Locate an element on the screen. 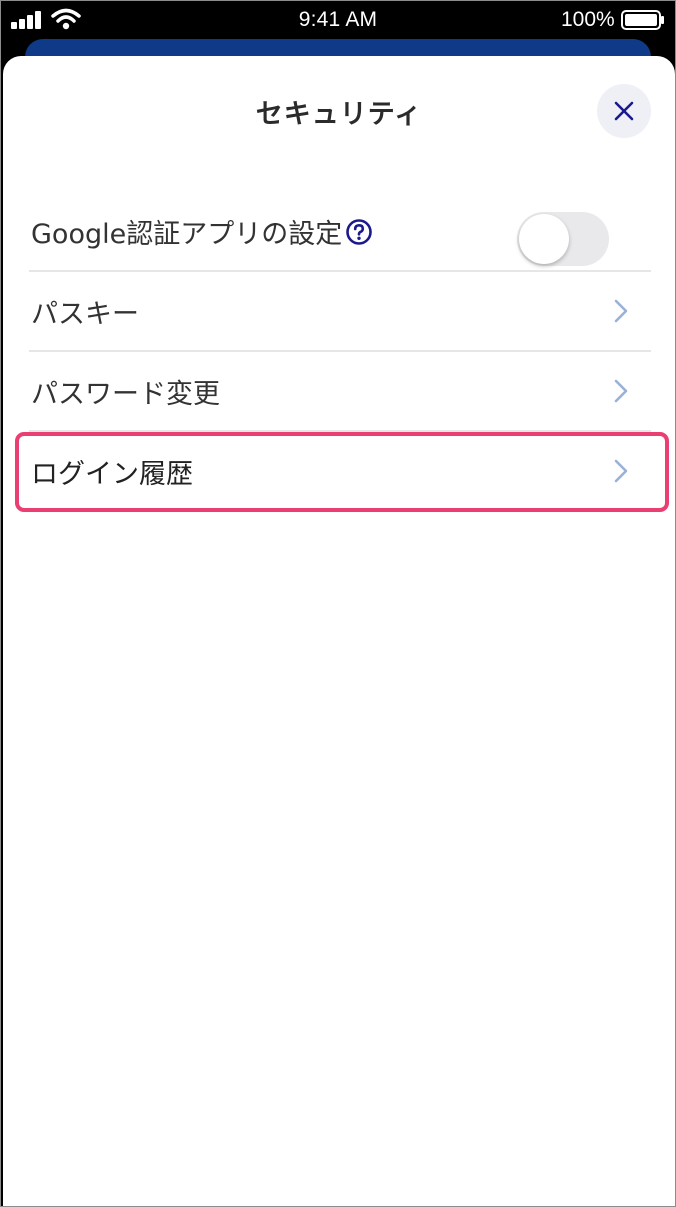 This screenshot has height=1207, width=676. question-circle-icon is located at coordinates (359, 232).